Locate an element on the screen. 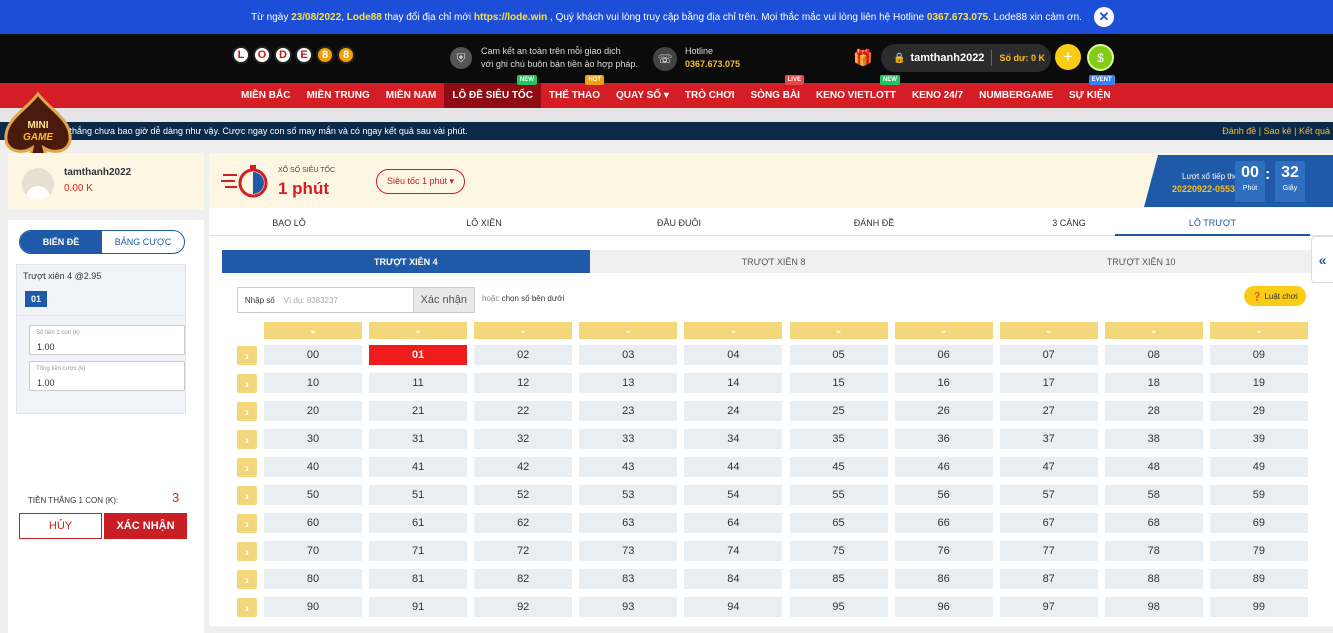  number-cell: 35 is located at coordinates (838, 439).